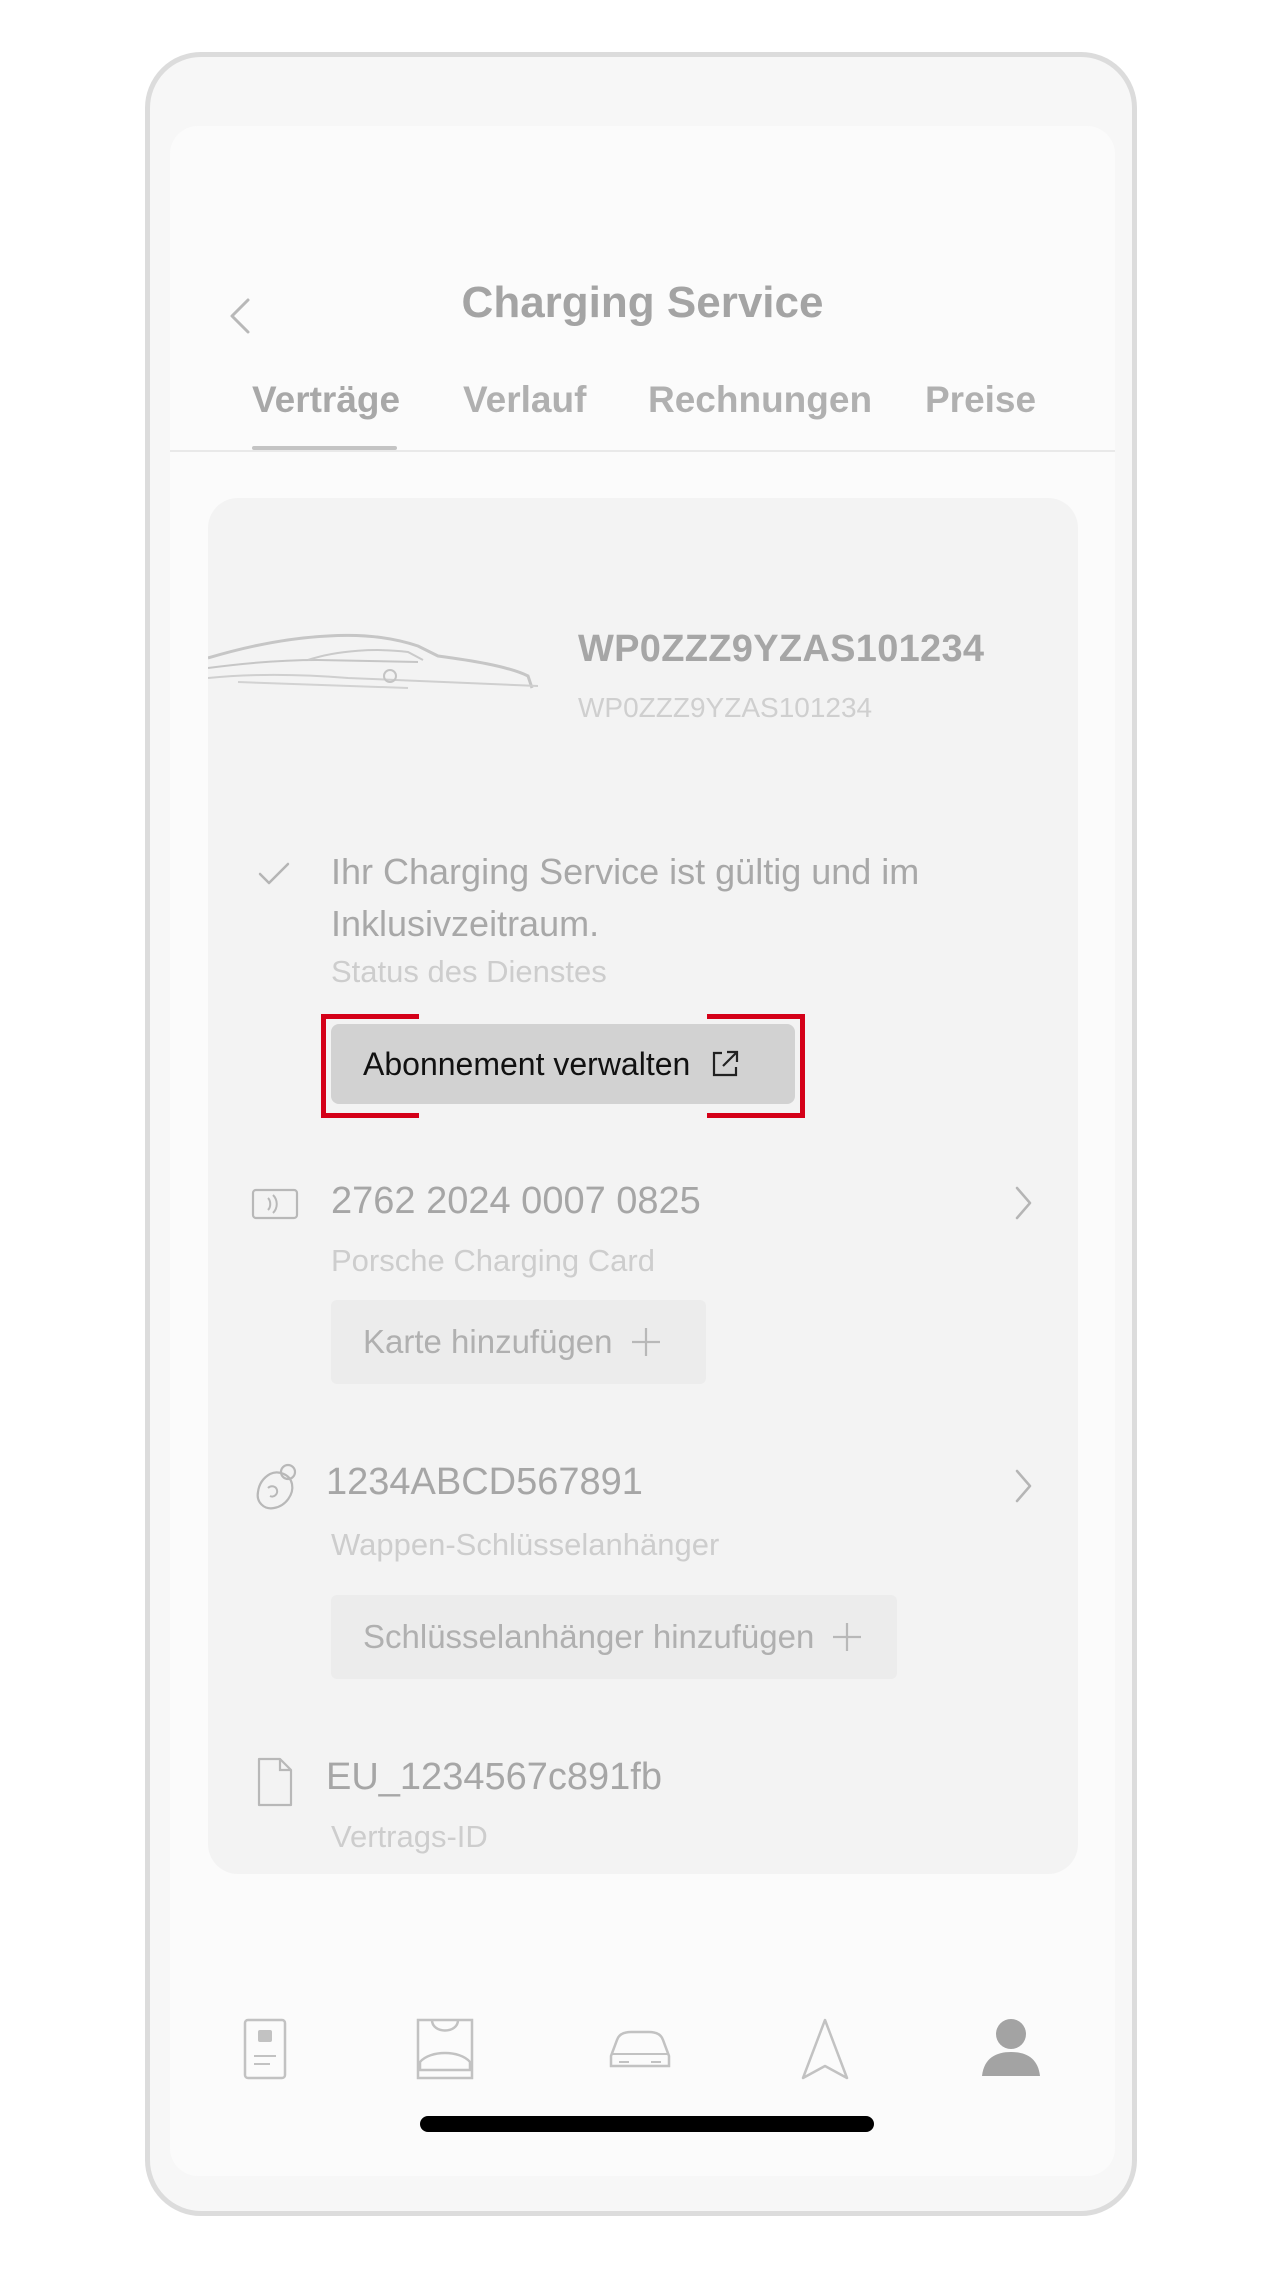 The width and height of the screenshot is (1280, 2274). What do you see at coordinates (326, 400) in the screenshot?
I see `tab-vertraege: Verträge` at bounding box center [326, 400].